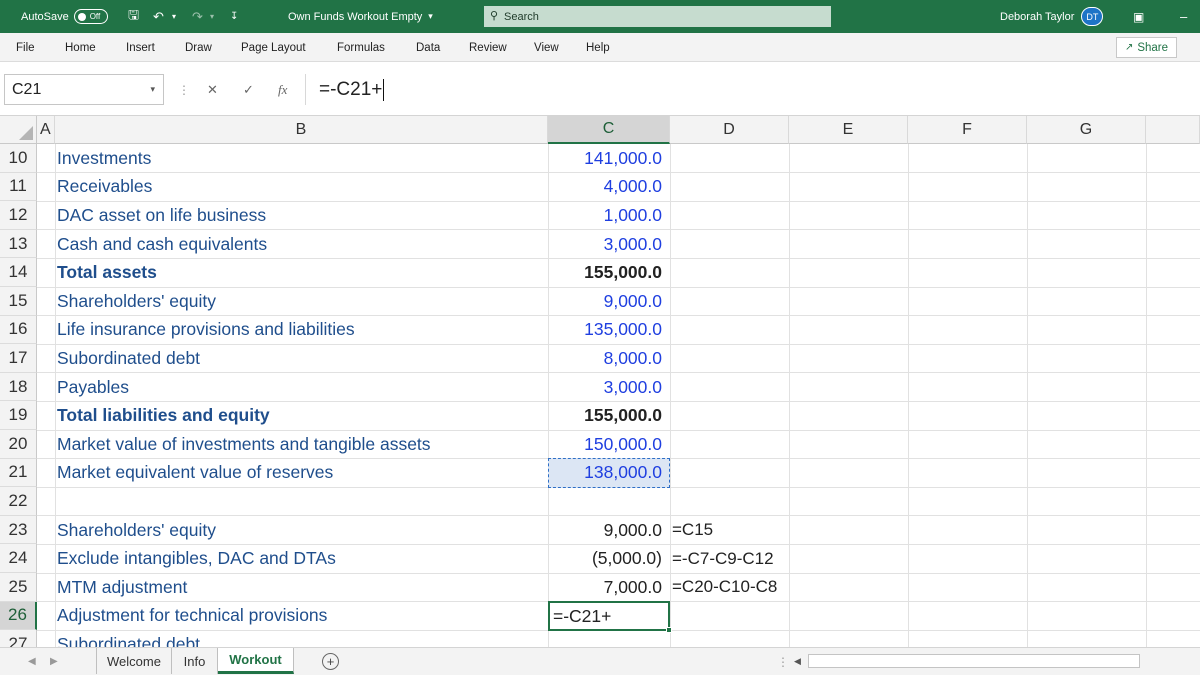 The image size is (1200, 675). Describe the element at coordinates (140, 47) in the screenshot. I see `tab-insert: Insert` at that location.